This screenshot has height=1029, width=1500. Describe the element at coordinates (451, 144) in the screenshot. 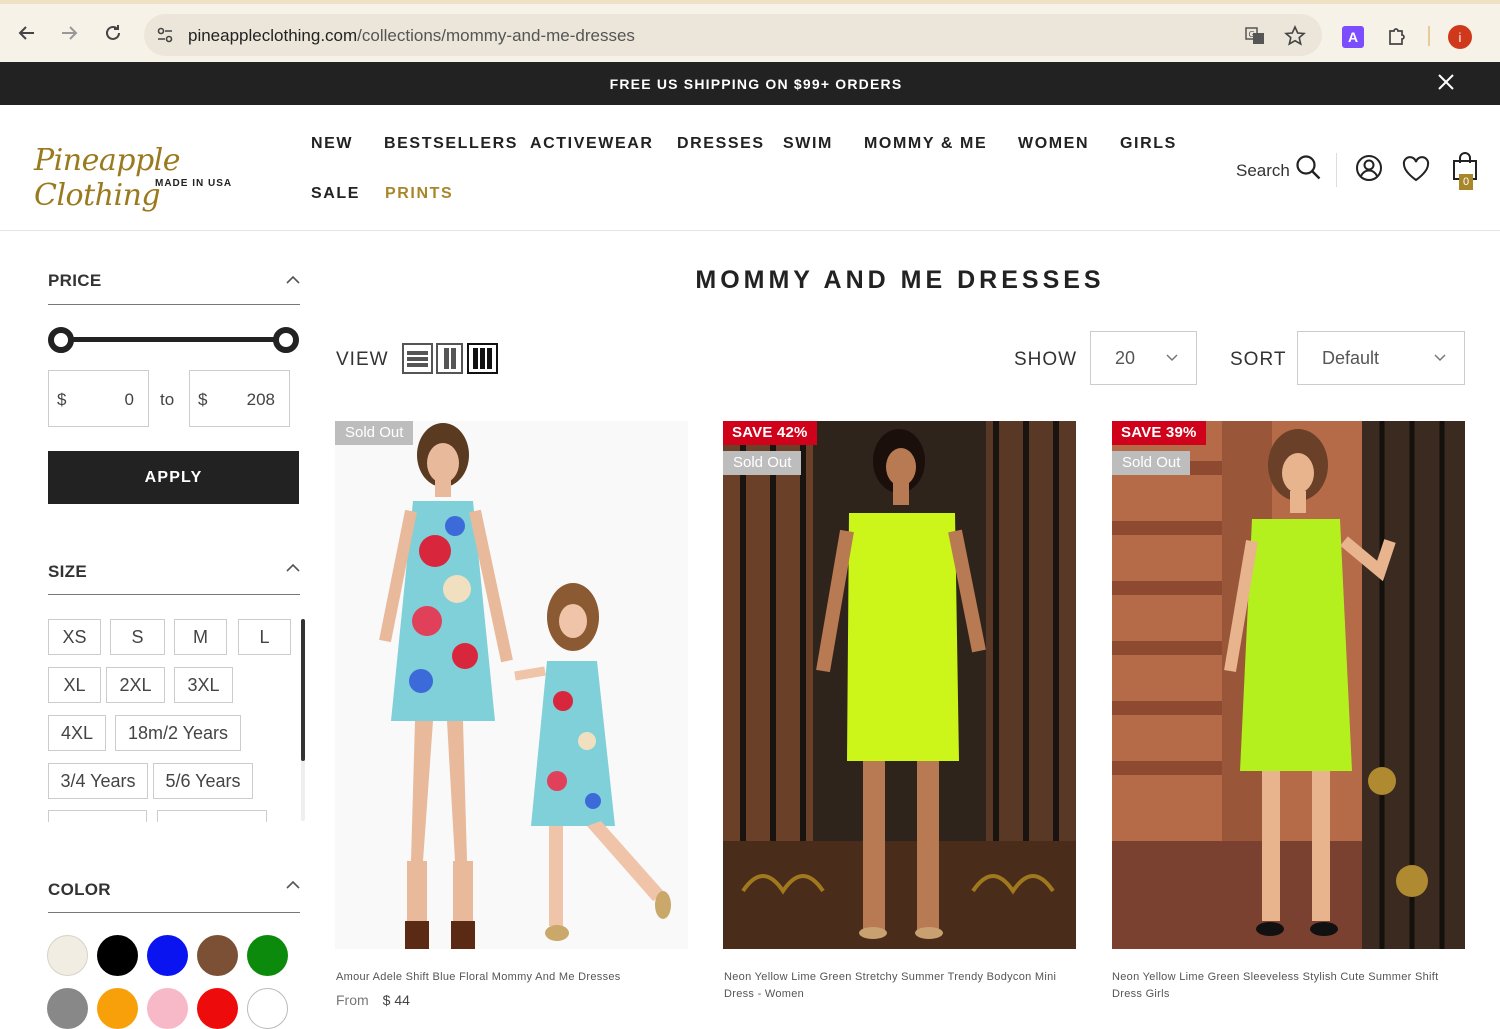

I see `nav-bestsellers: BESTSELLERS` at that location.